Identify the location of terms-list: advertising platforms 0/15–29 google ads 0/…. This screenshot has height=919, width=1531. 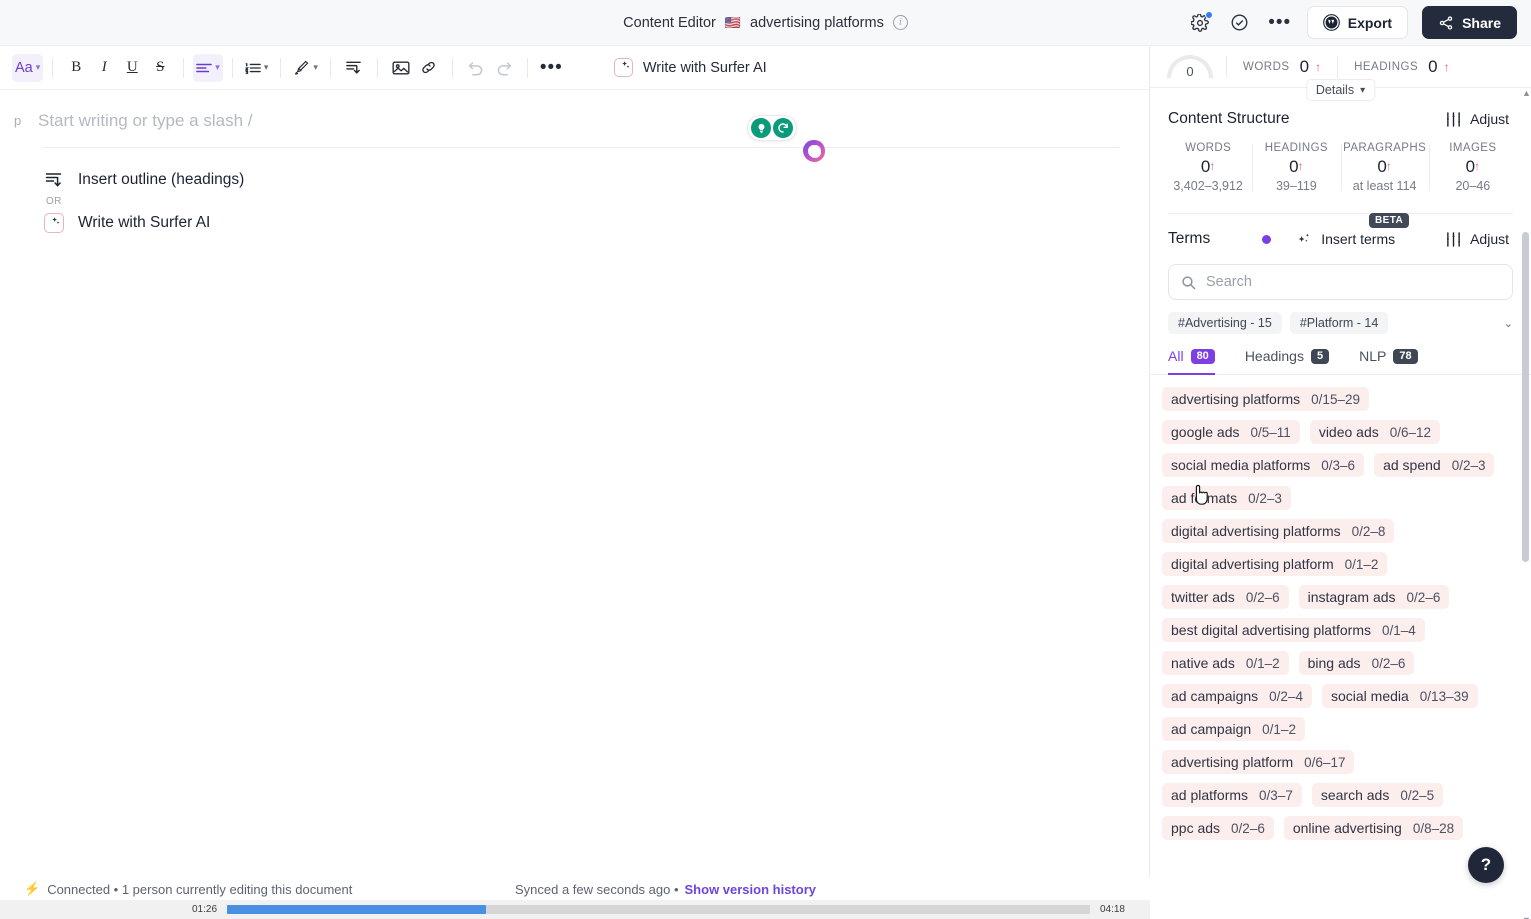
(1340, 647).